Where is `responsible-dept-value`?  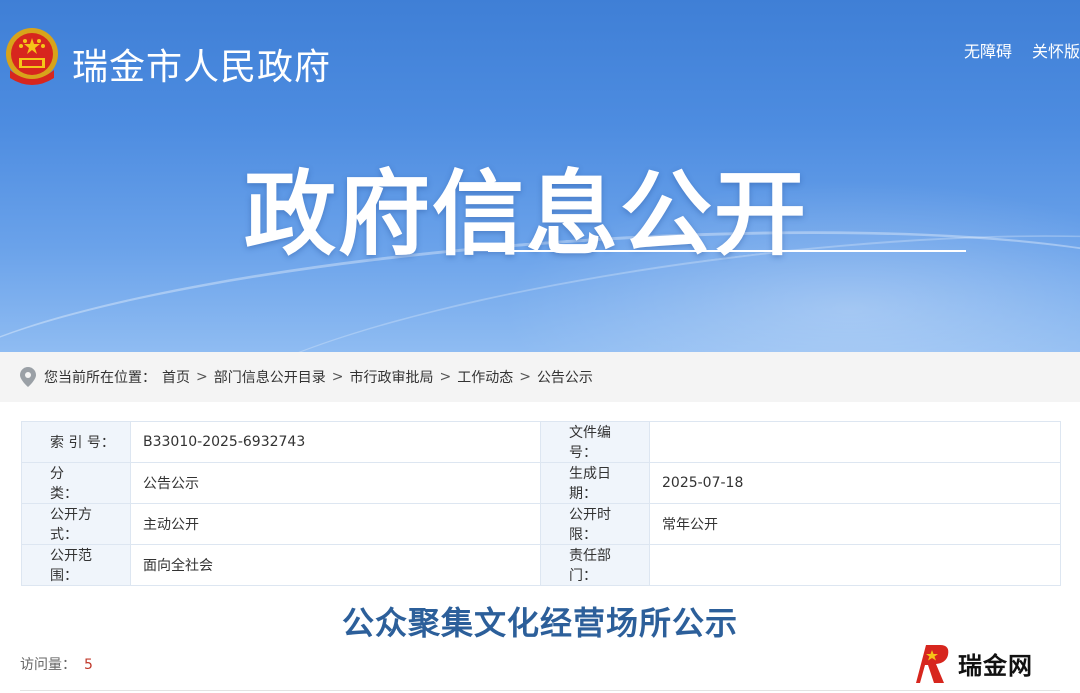 responsible-dept-value is located at coordinates (855, 565).